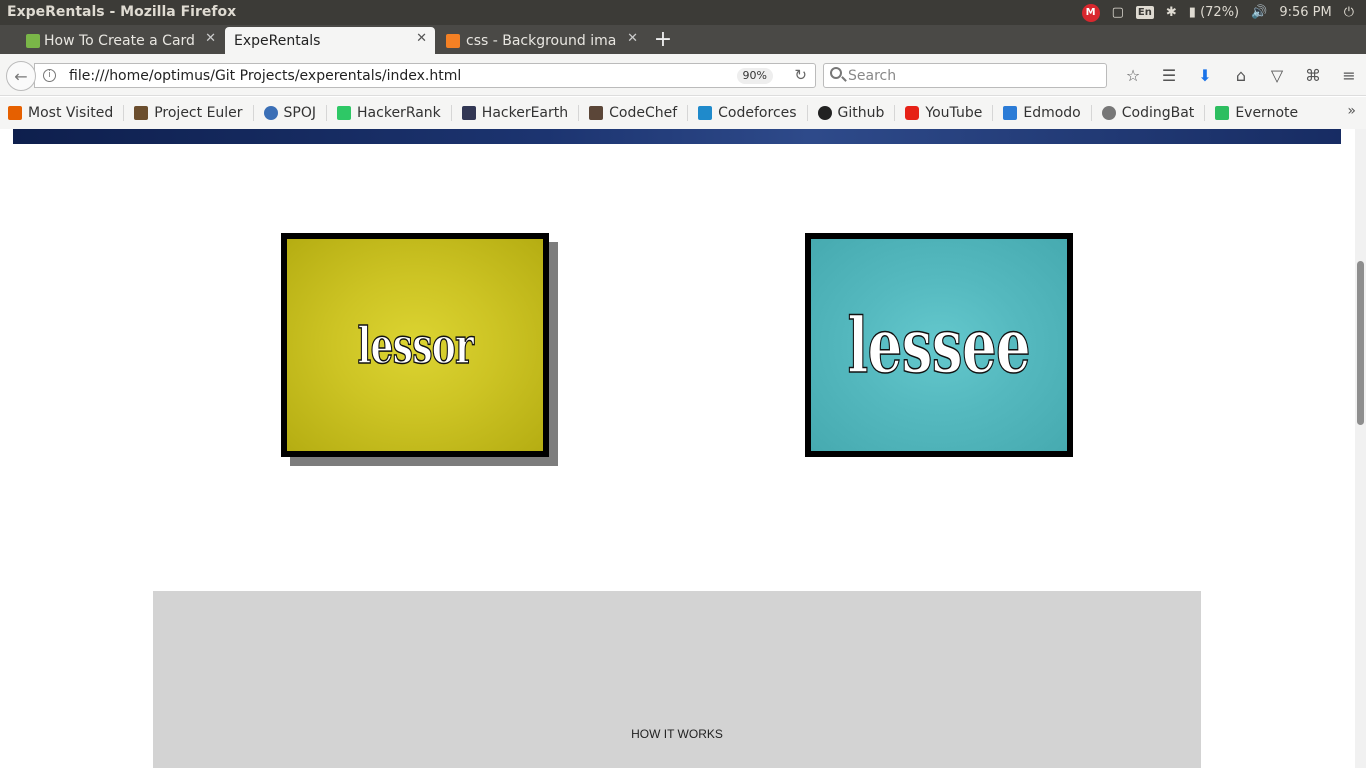  Describe the element at coordinates (1360, 448) in the screenshot. I see `page-scrollbar` at that location.